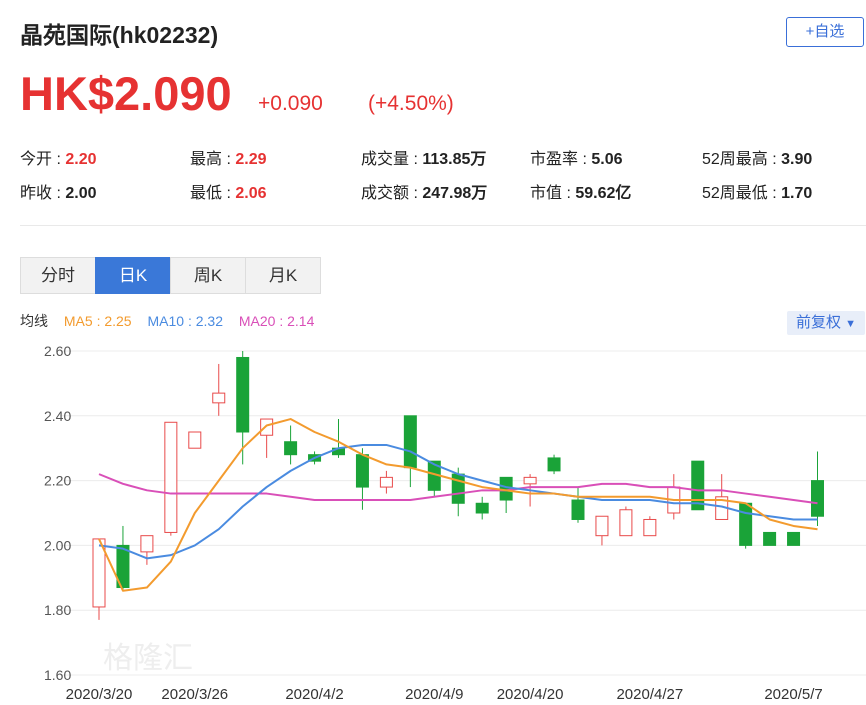 This screenshot has width=866, height=705. I want to click on x-tick-label: 2020/4/20, so click(530, 694).